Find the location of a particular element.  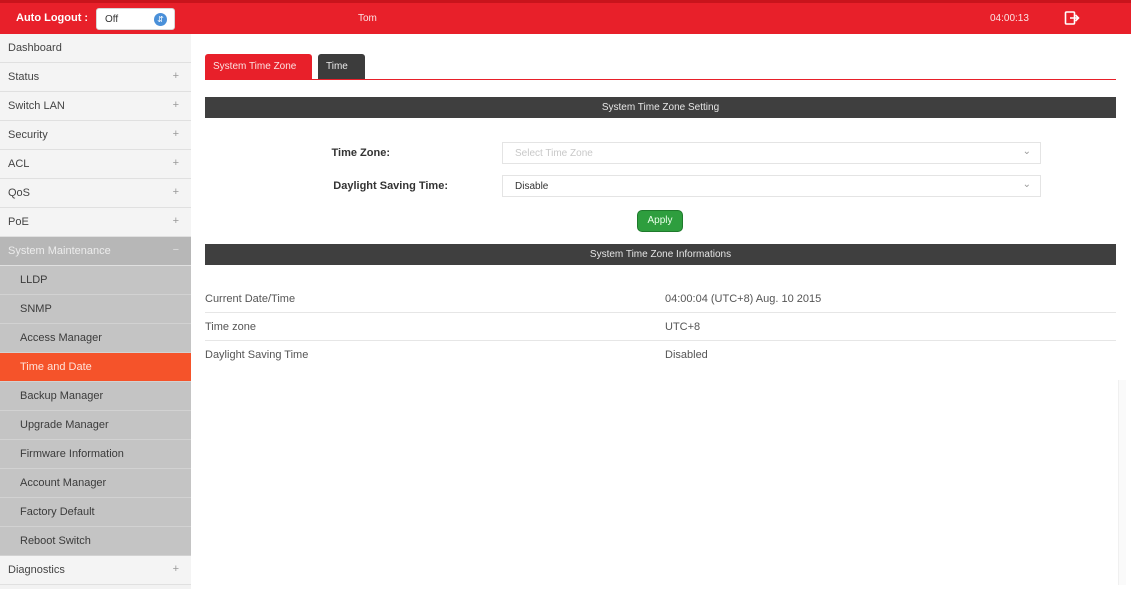

sidebar-item-firmware-information: Firmware Information is located at coordinates (95, 454).